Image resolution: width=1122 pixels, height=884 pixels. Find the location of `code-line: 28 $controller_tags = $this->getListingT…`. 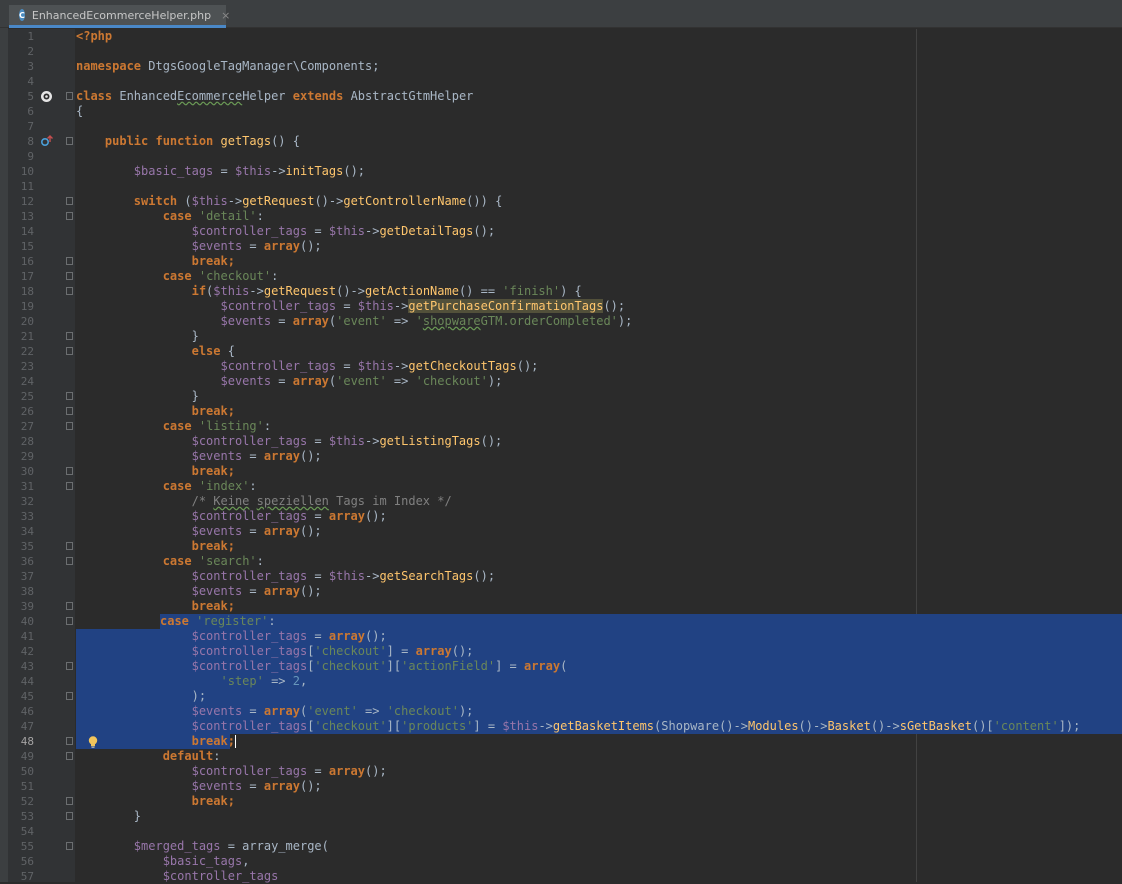

code-line: 28 $controller_tags = $this->getListingT… is located at coordinates (565, 441).